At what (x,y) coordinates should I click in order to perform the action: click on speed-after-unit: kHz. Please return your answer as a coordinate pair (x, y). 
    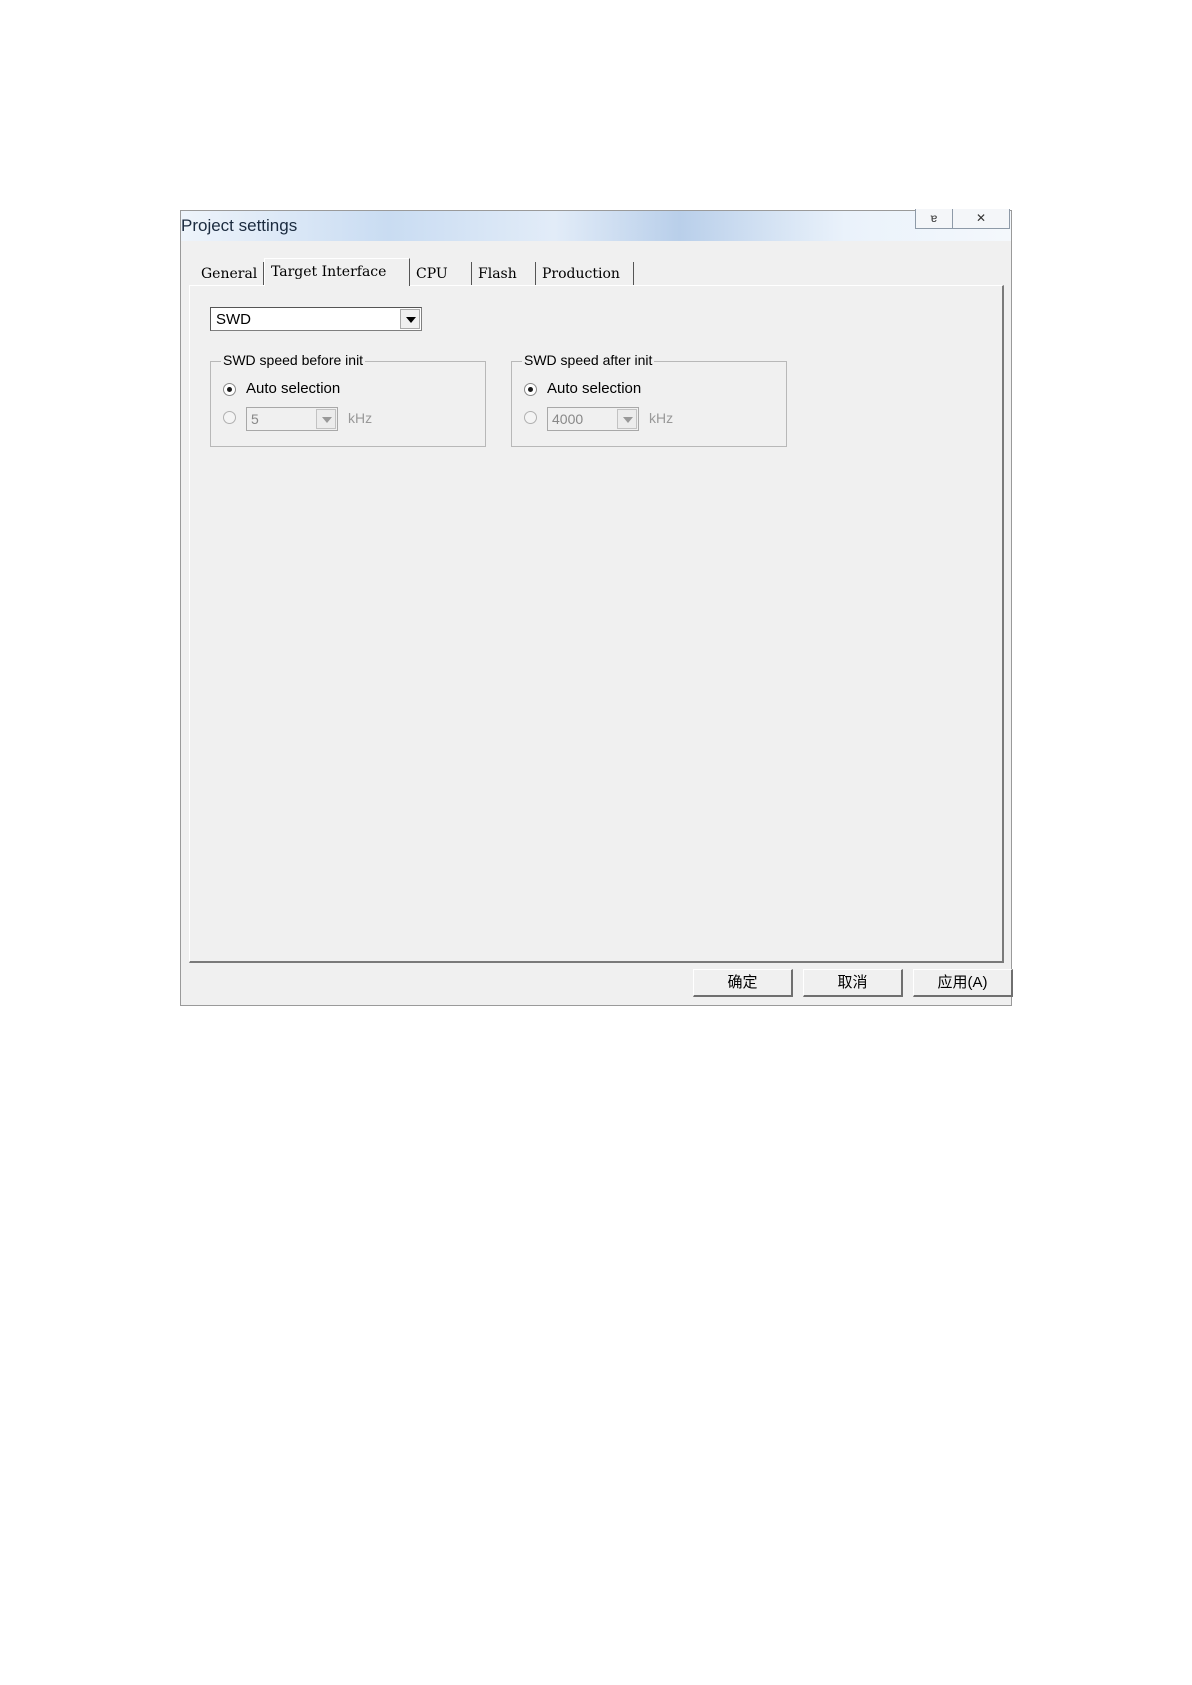
    Looking at the image, I should click on (661, 418).